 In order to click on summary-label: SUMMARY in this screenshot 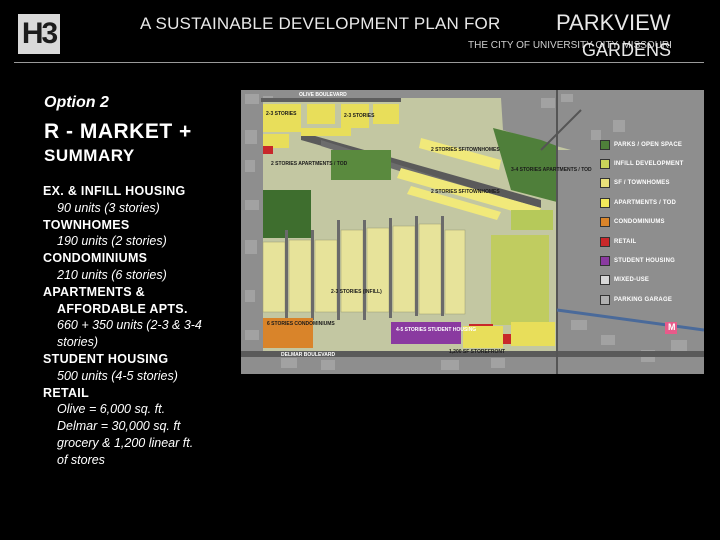, I will do `click(89, 155)`.